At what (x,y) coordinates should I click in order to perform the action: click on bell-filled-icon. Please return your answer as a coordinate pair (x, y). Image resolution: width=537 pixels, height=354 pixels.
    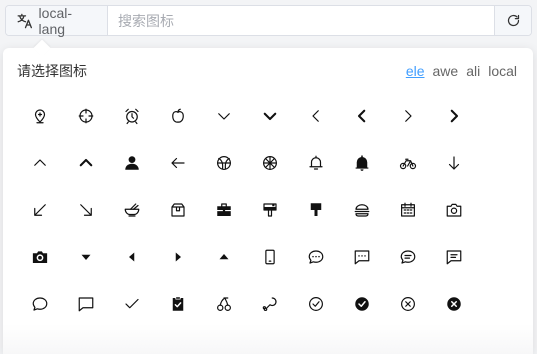
    Looking at the image, I should click on (362, 163).